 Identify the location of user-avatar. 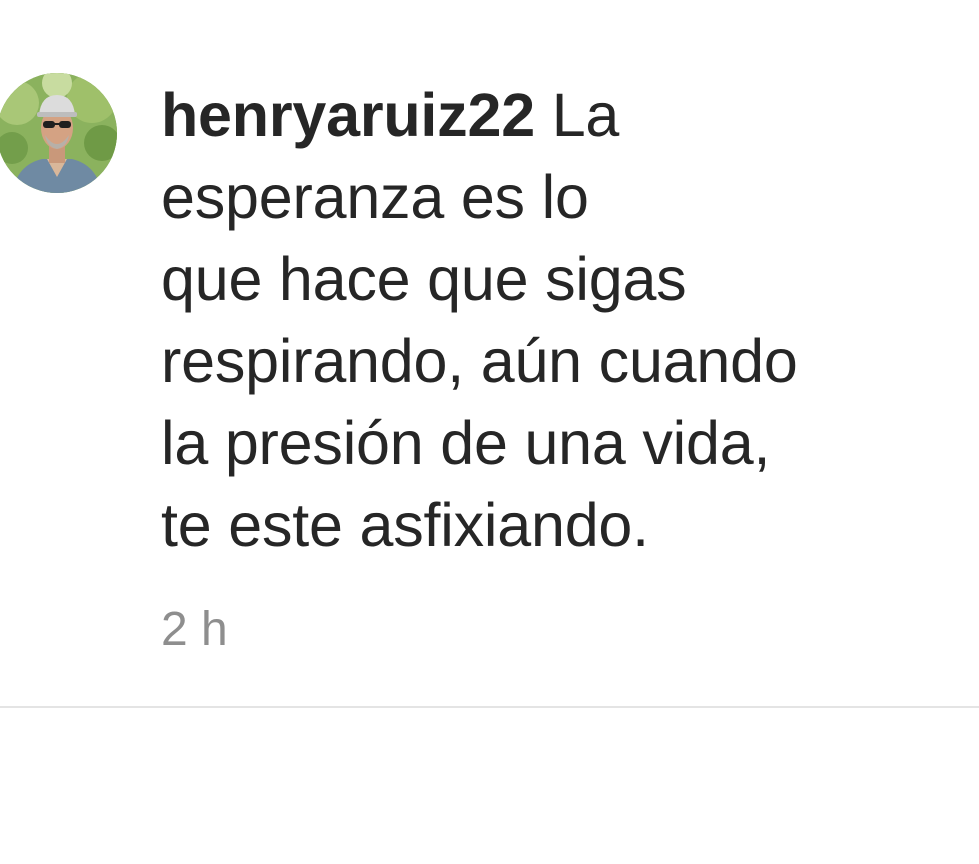
(58, 133).